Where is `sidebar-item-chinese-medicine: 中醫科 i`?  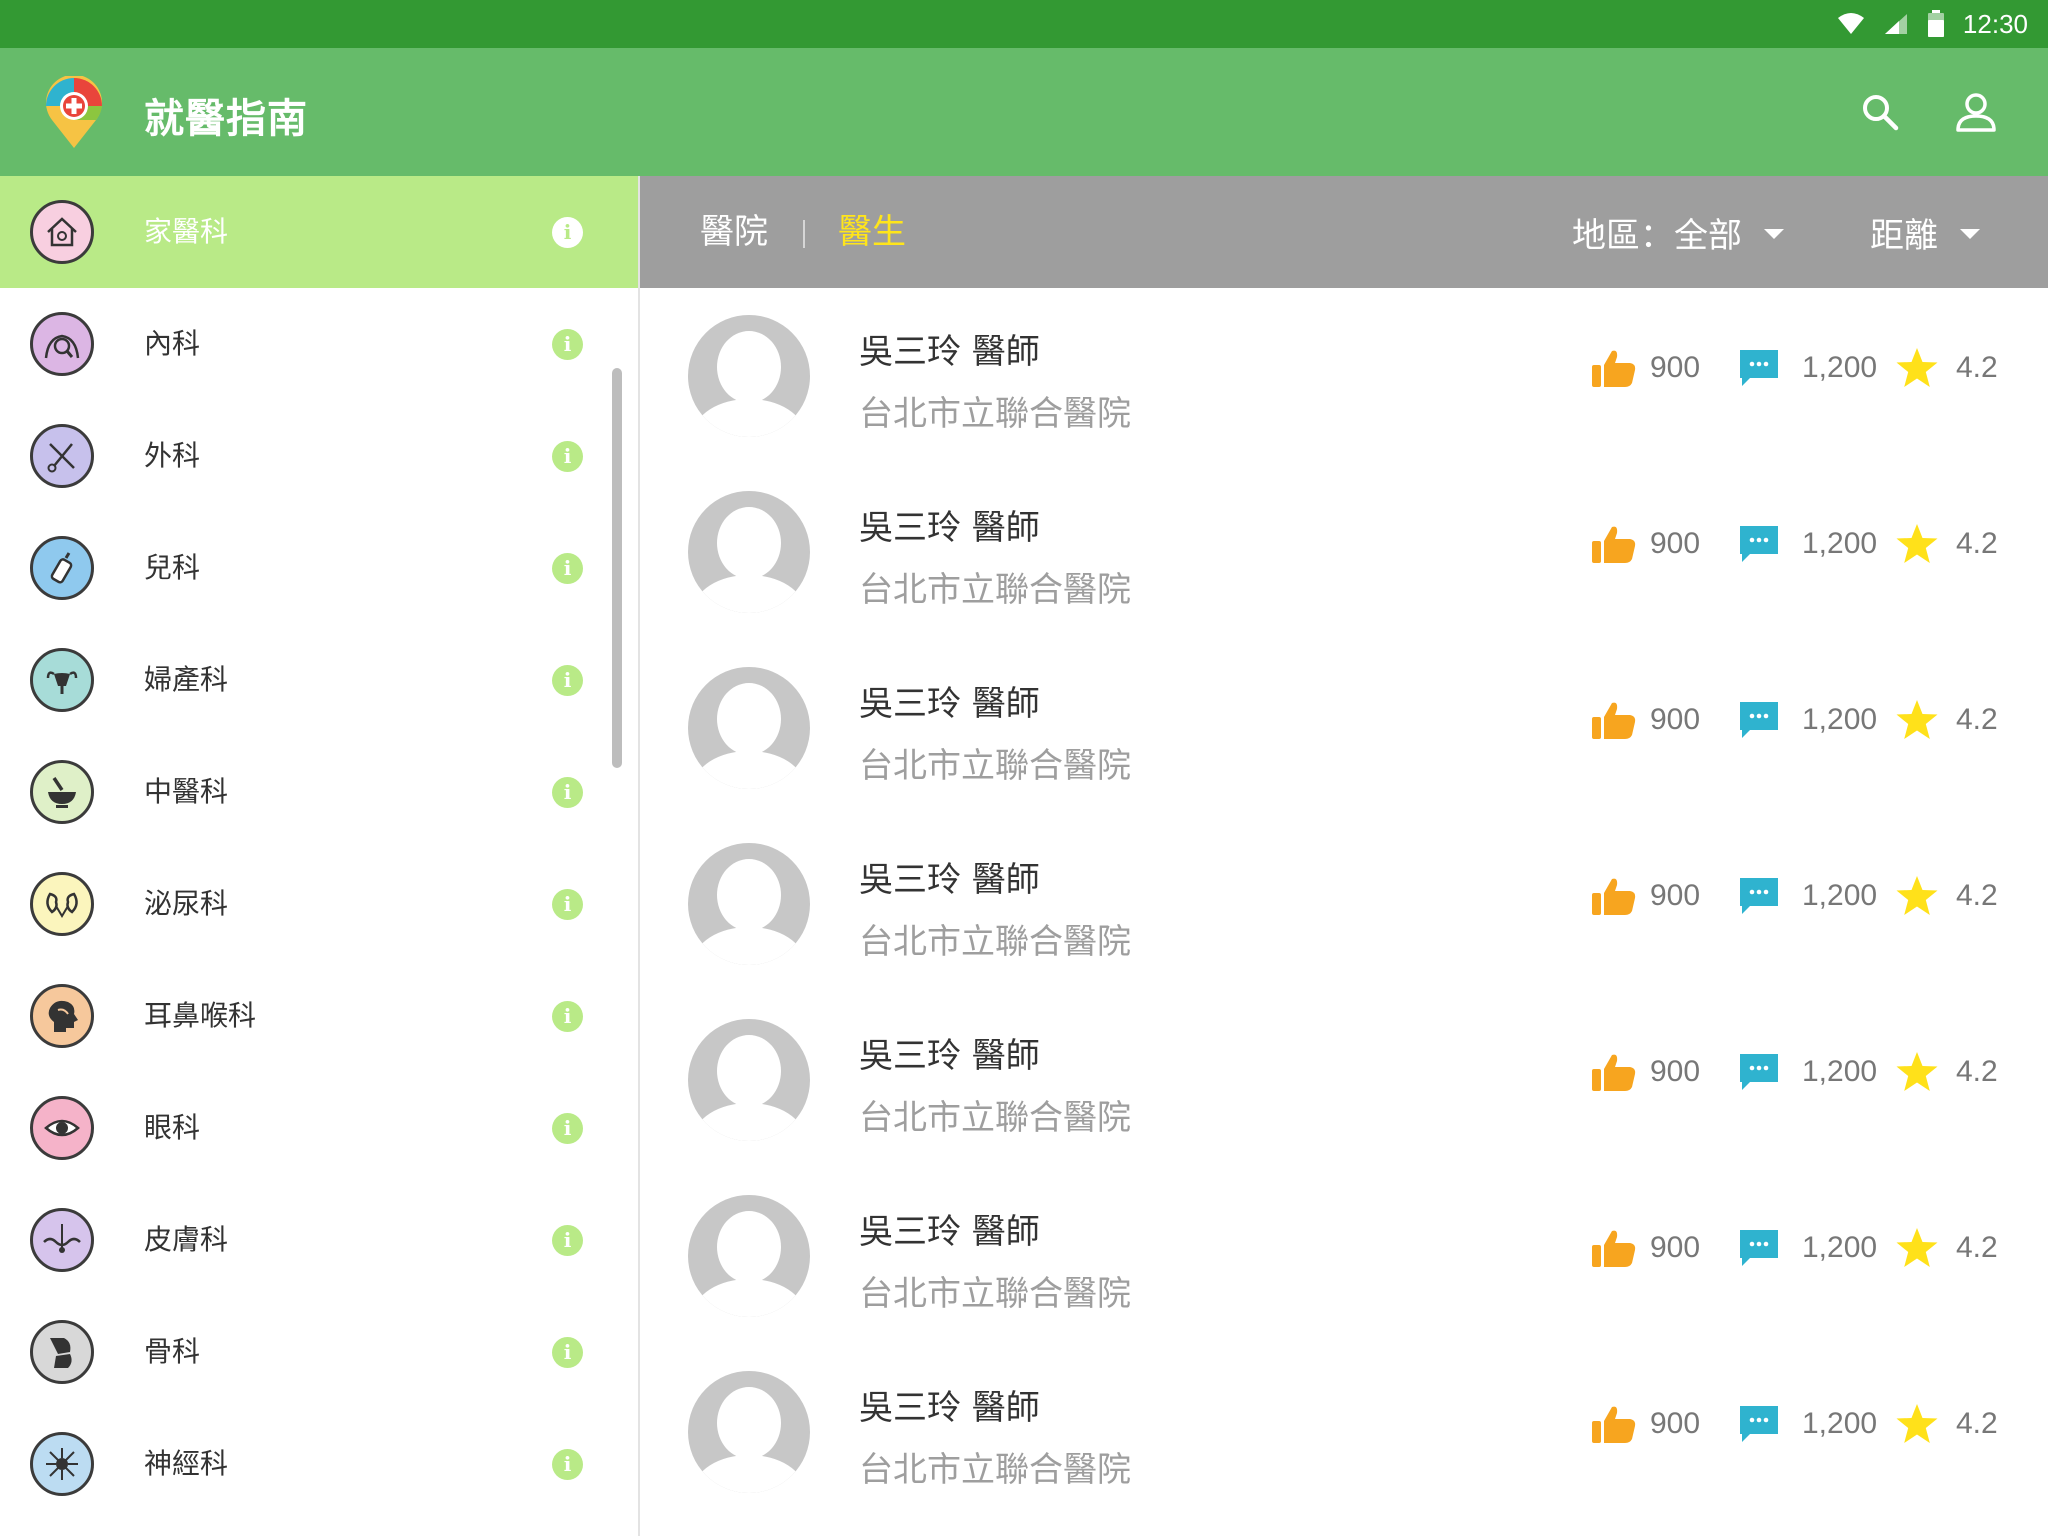
sidebar-item-chinese-medicine: 中醫科 i is located at coordinates (319, 792).